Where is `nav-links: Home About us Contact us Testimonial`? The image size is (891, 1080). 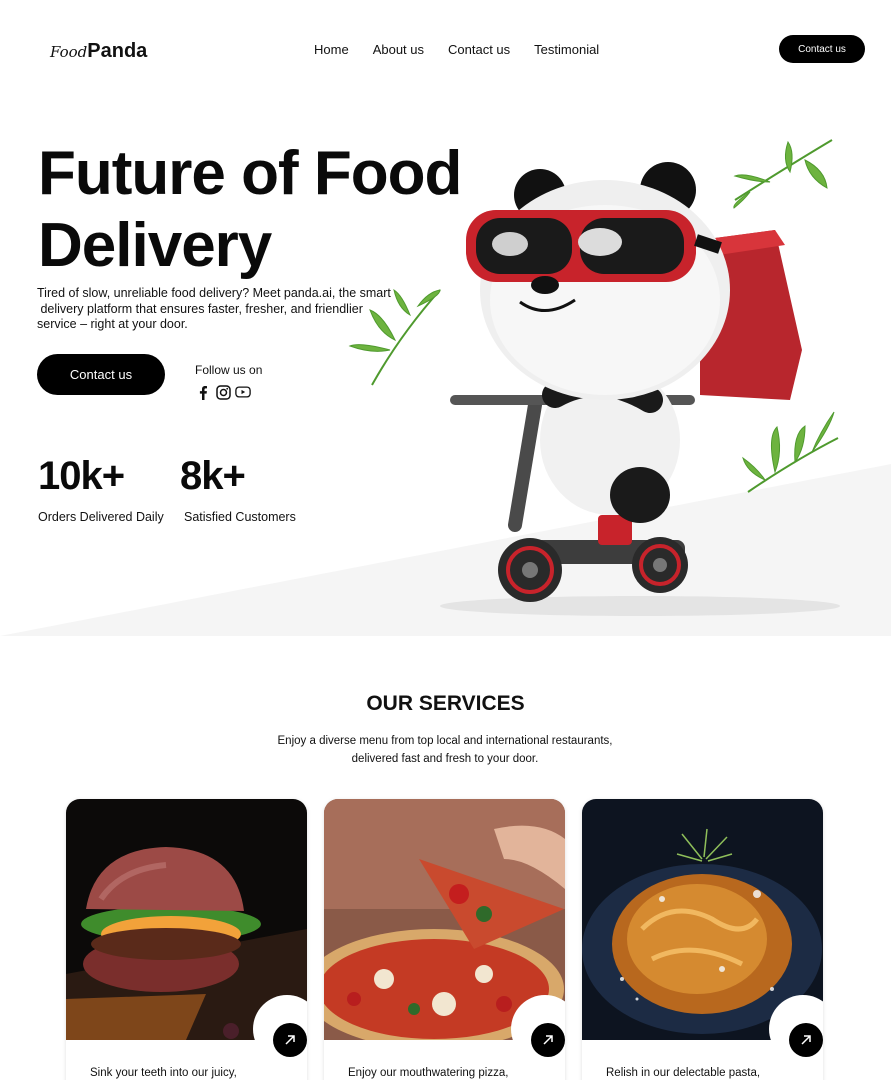 nav-links: Home About us Contact us Testimonial is located at coordinates (468, 49).